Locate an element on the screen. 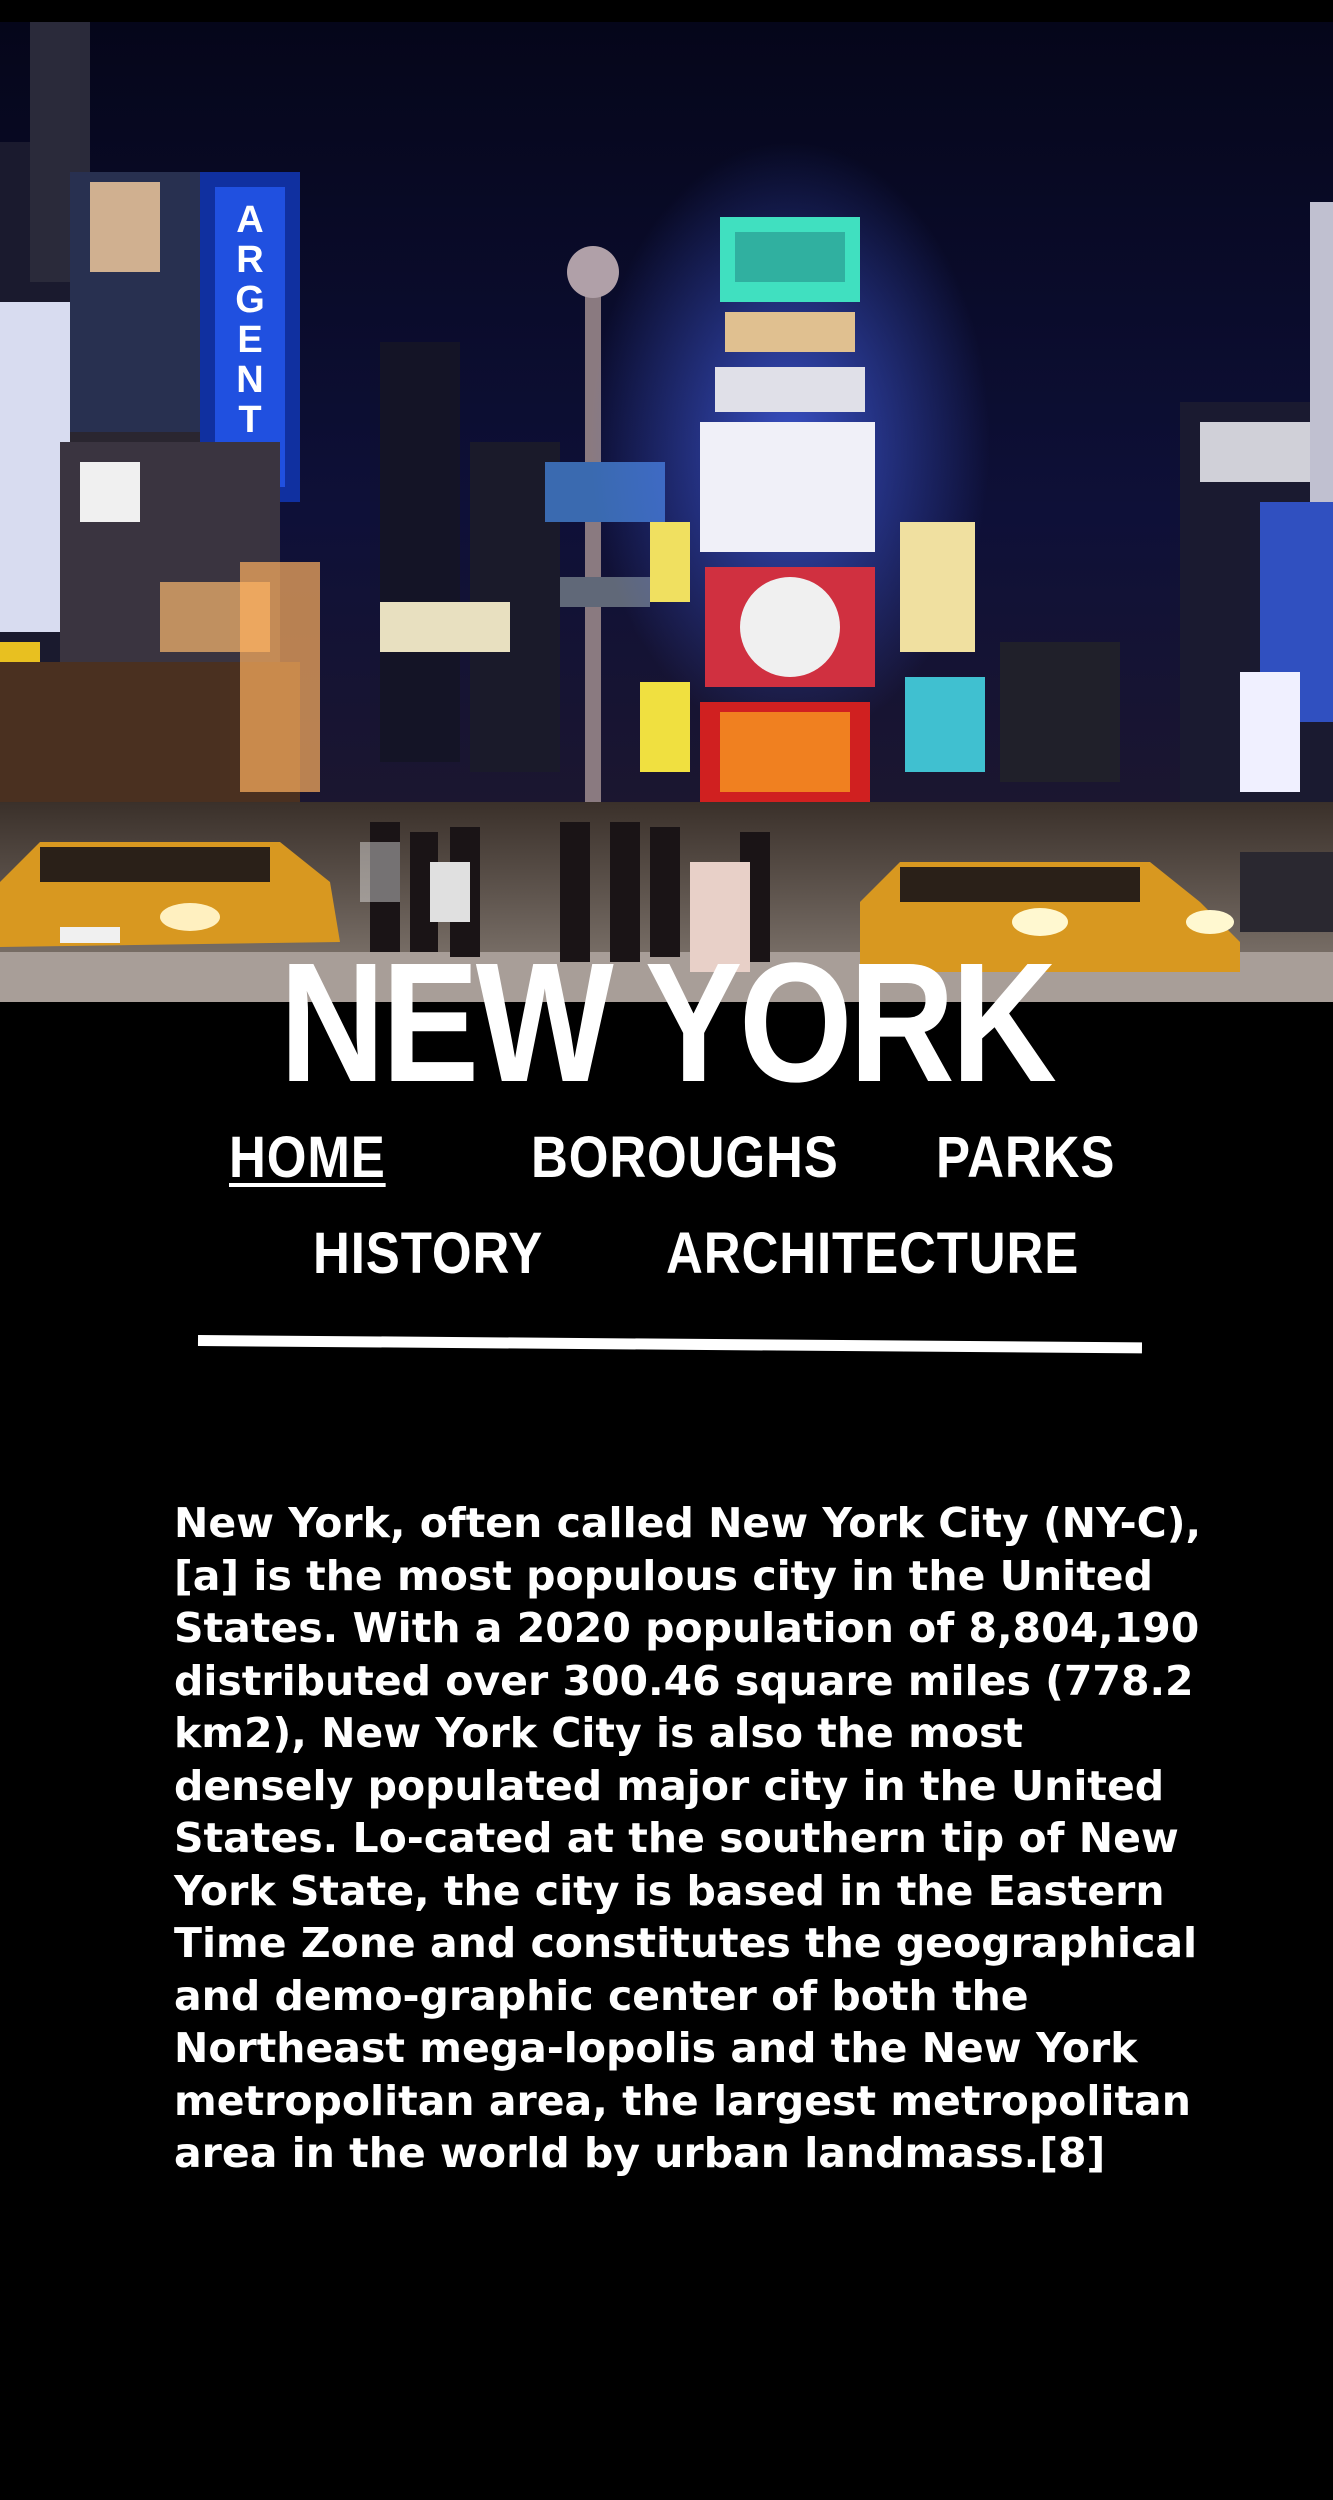 This screenshot has height=2500, width=1333. nav-divider is located at coordinates (670, 1344).